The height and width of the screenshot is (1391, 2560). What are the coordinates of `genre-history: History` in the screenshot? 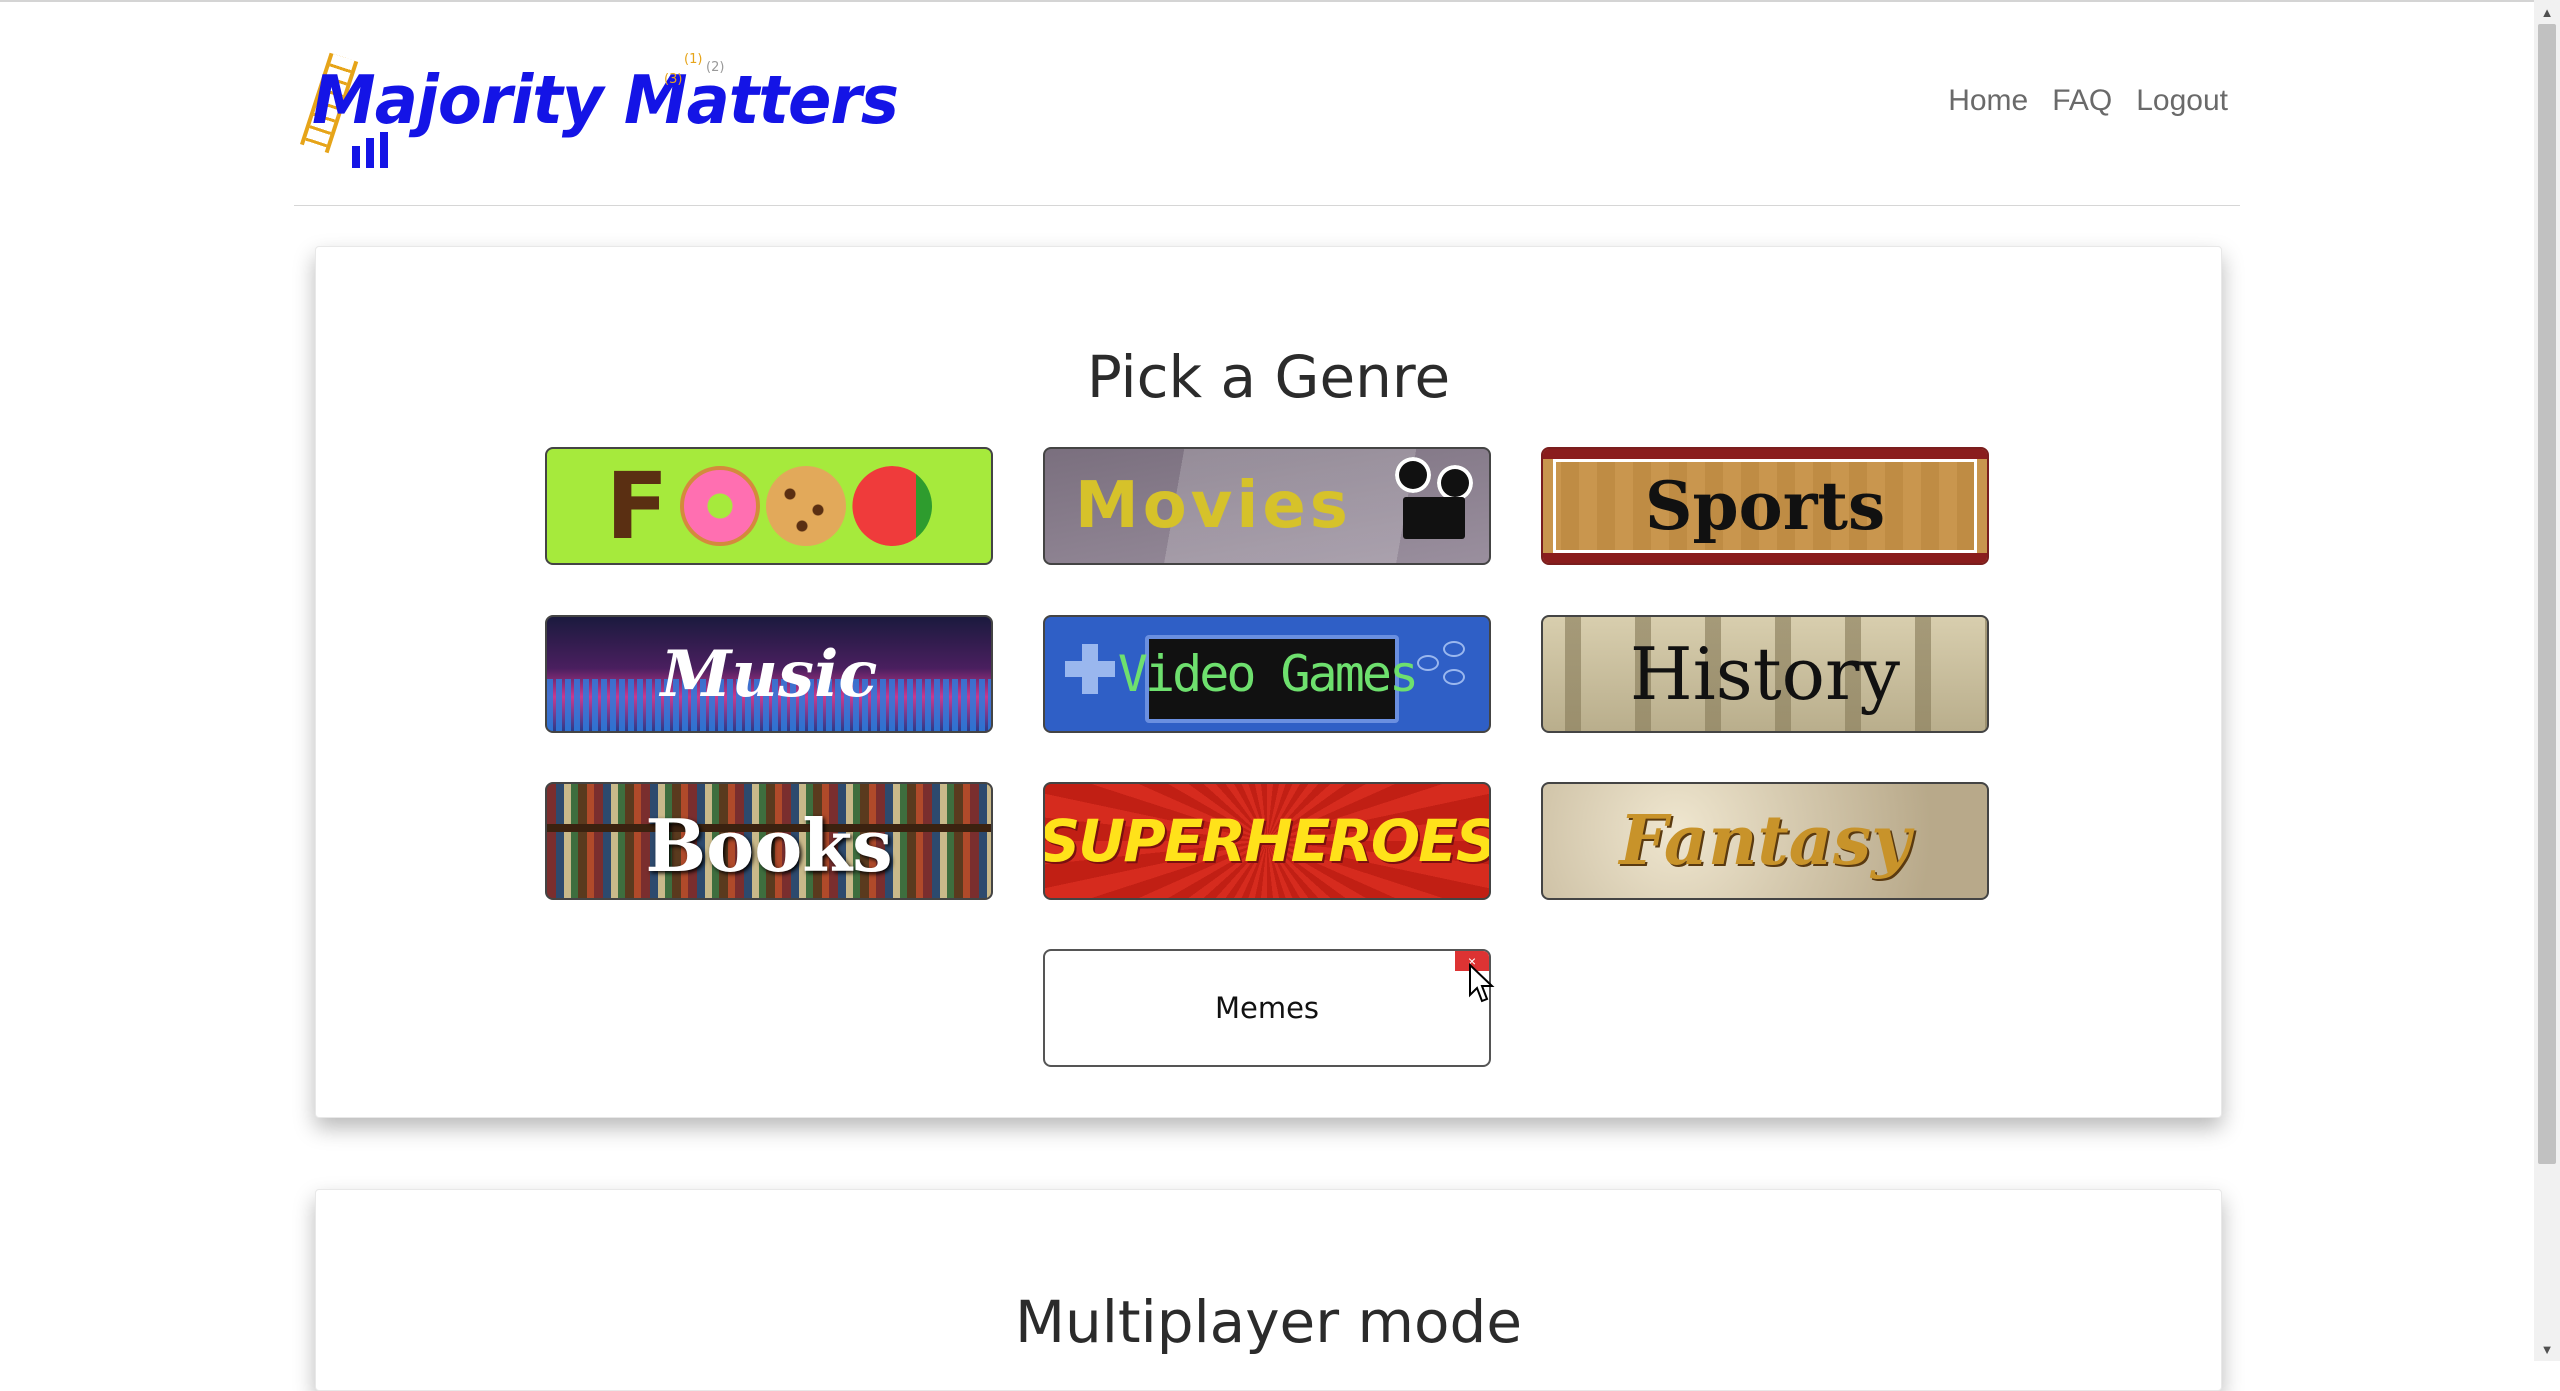 It's located at (1765, 674).